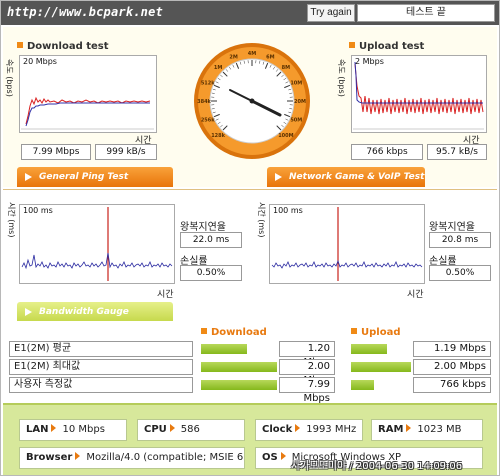 Image resolution: width=500 pixels, height=476 pixels. Describe the element at coordinates (296, 84) in the screenshot. I see `gauge-label: 10M` at that location.